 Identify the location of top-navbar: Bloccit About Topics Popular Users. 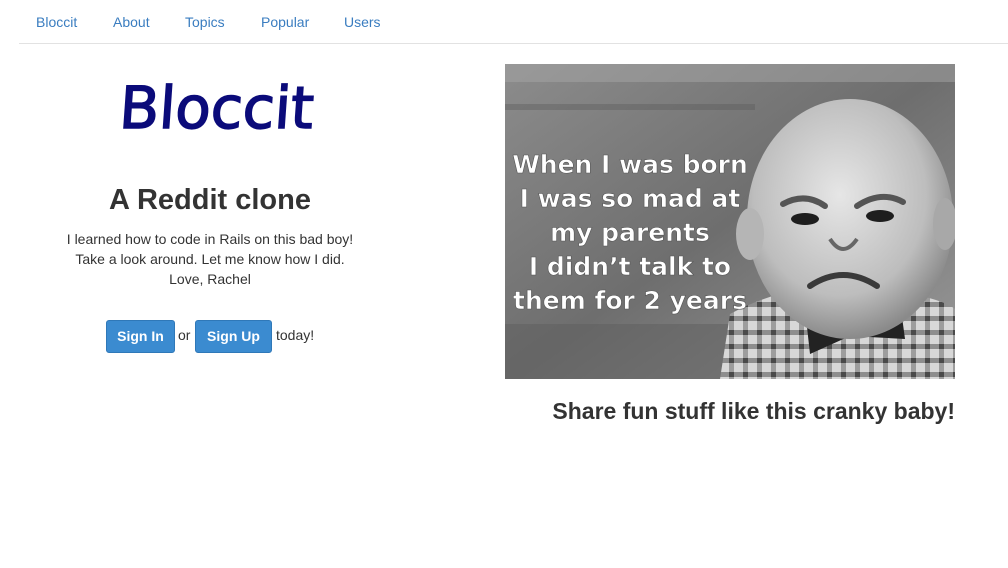
(513, 22).